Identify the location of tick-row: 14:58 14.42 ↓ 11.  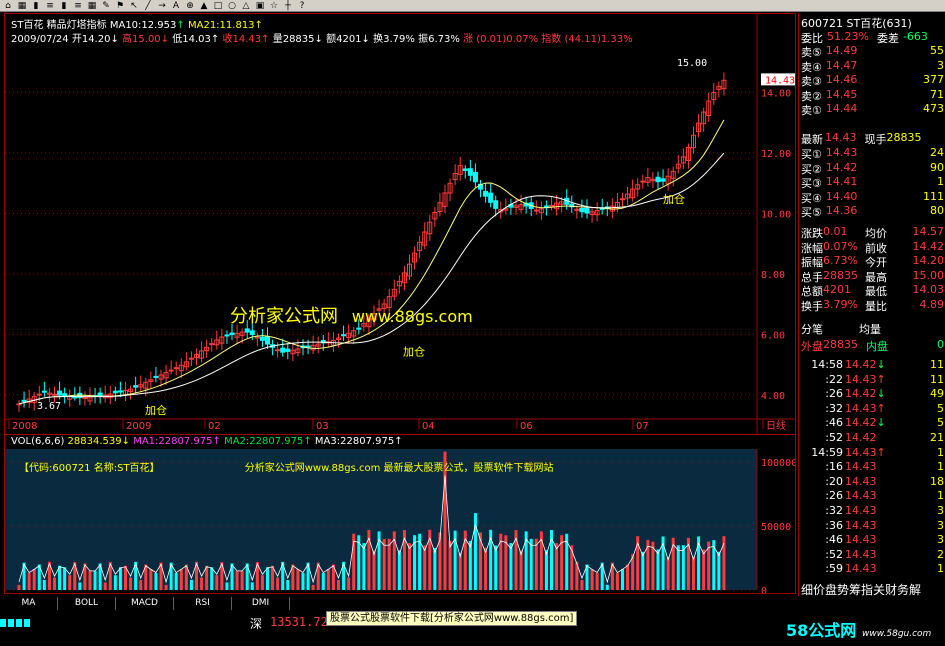
(872, 365).